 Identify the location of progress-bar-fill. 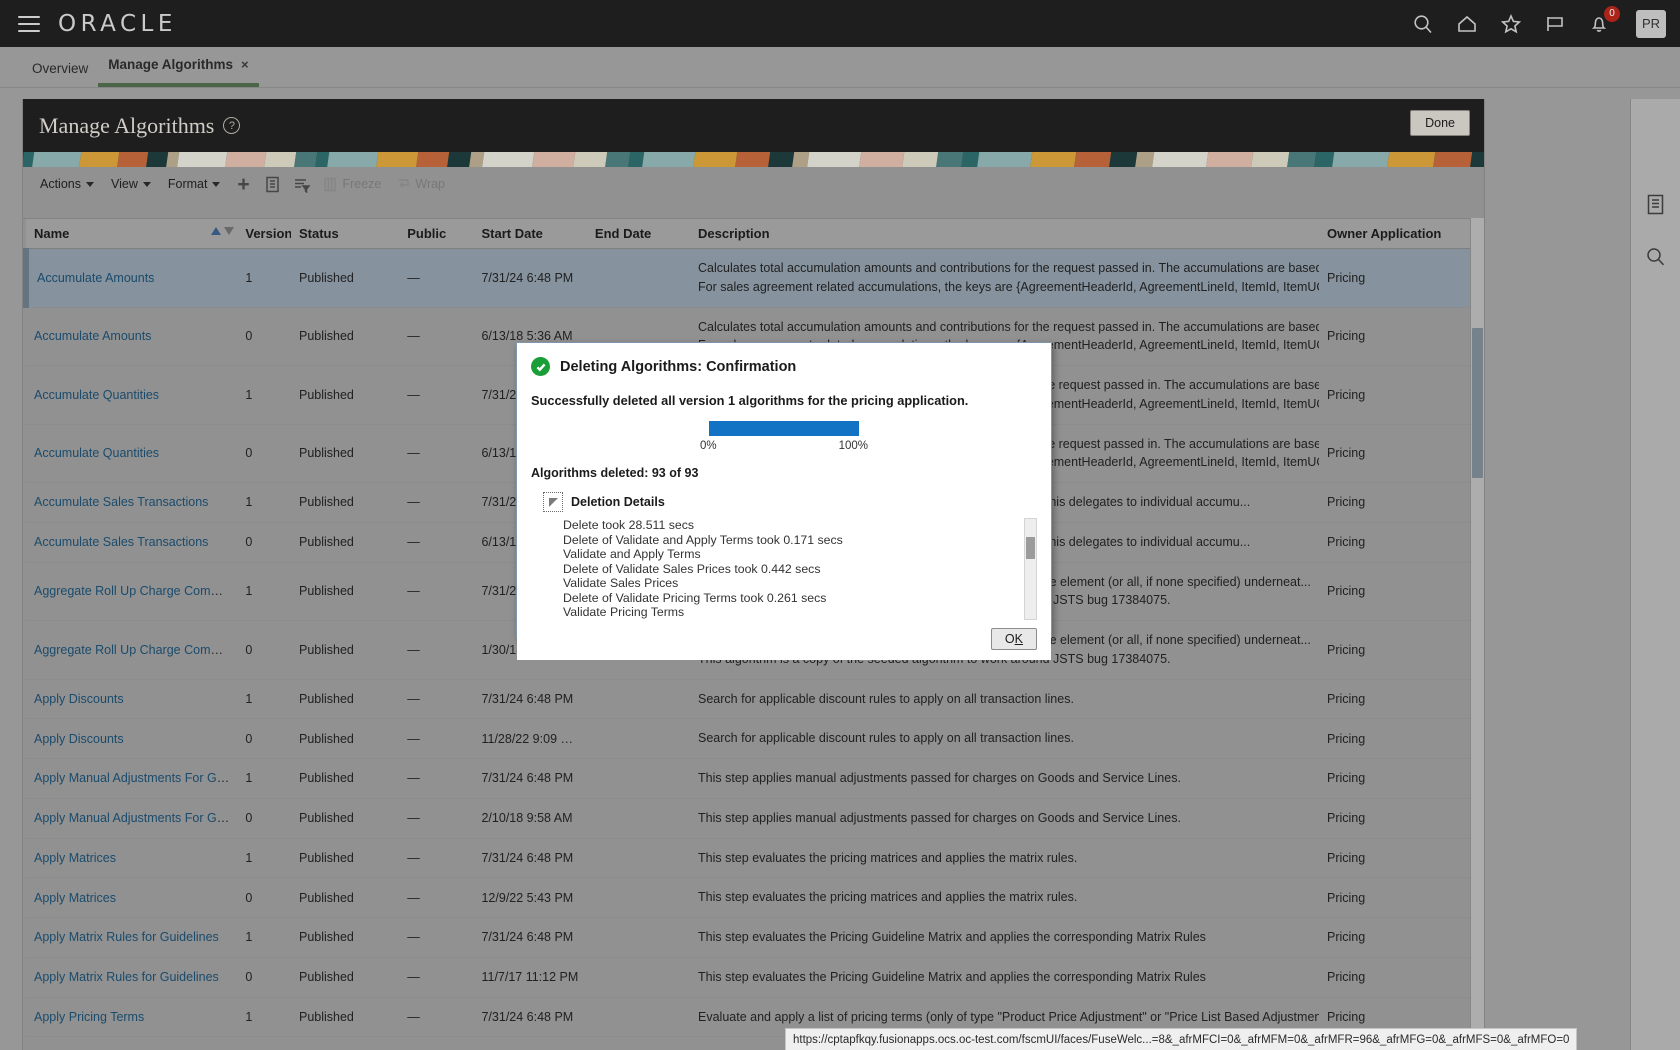
(784, 428).